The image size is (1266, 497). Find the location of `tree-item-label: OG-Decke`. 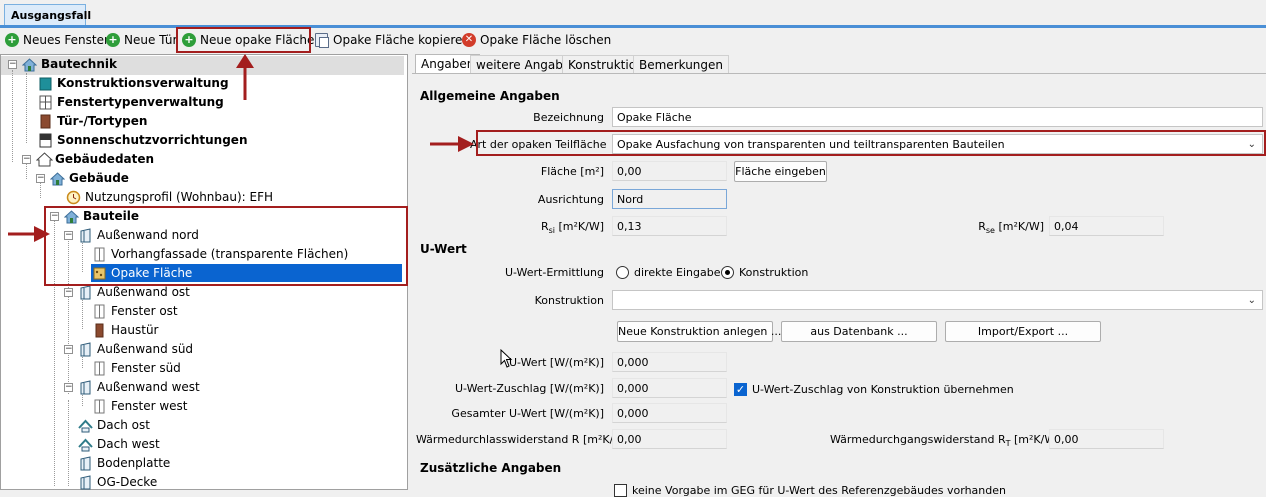

tree-item-label: OG-Decke is located at coordinates (127, 482).